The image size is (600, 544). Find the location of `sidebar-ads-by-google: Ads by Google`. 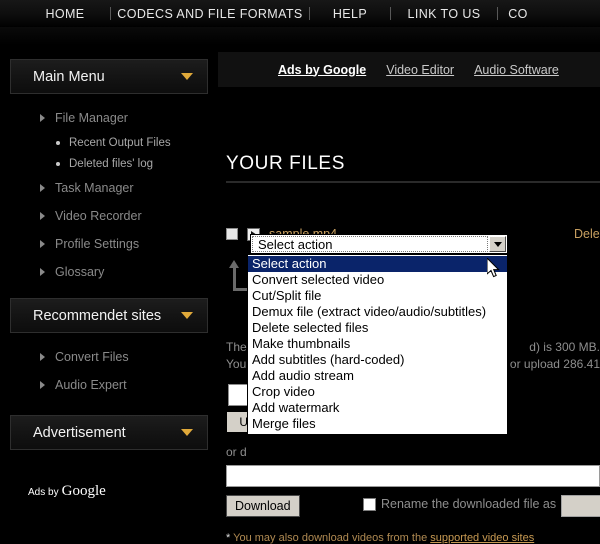

sidebar-ads-by-google: Ads by Google is located at coordinates (67, 491).